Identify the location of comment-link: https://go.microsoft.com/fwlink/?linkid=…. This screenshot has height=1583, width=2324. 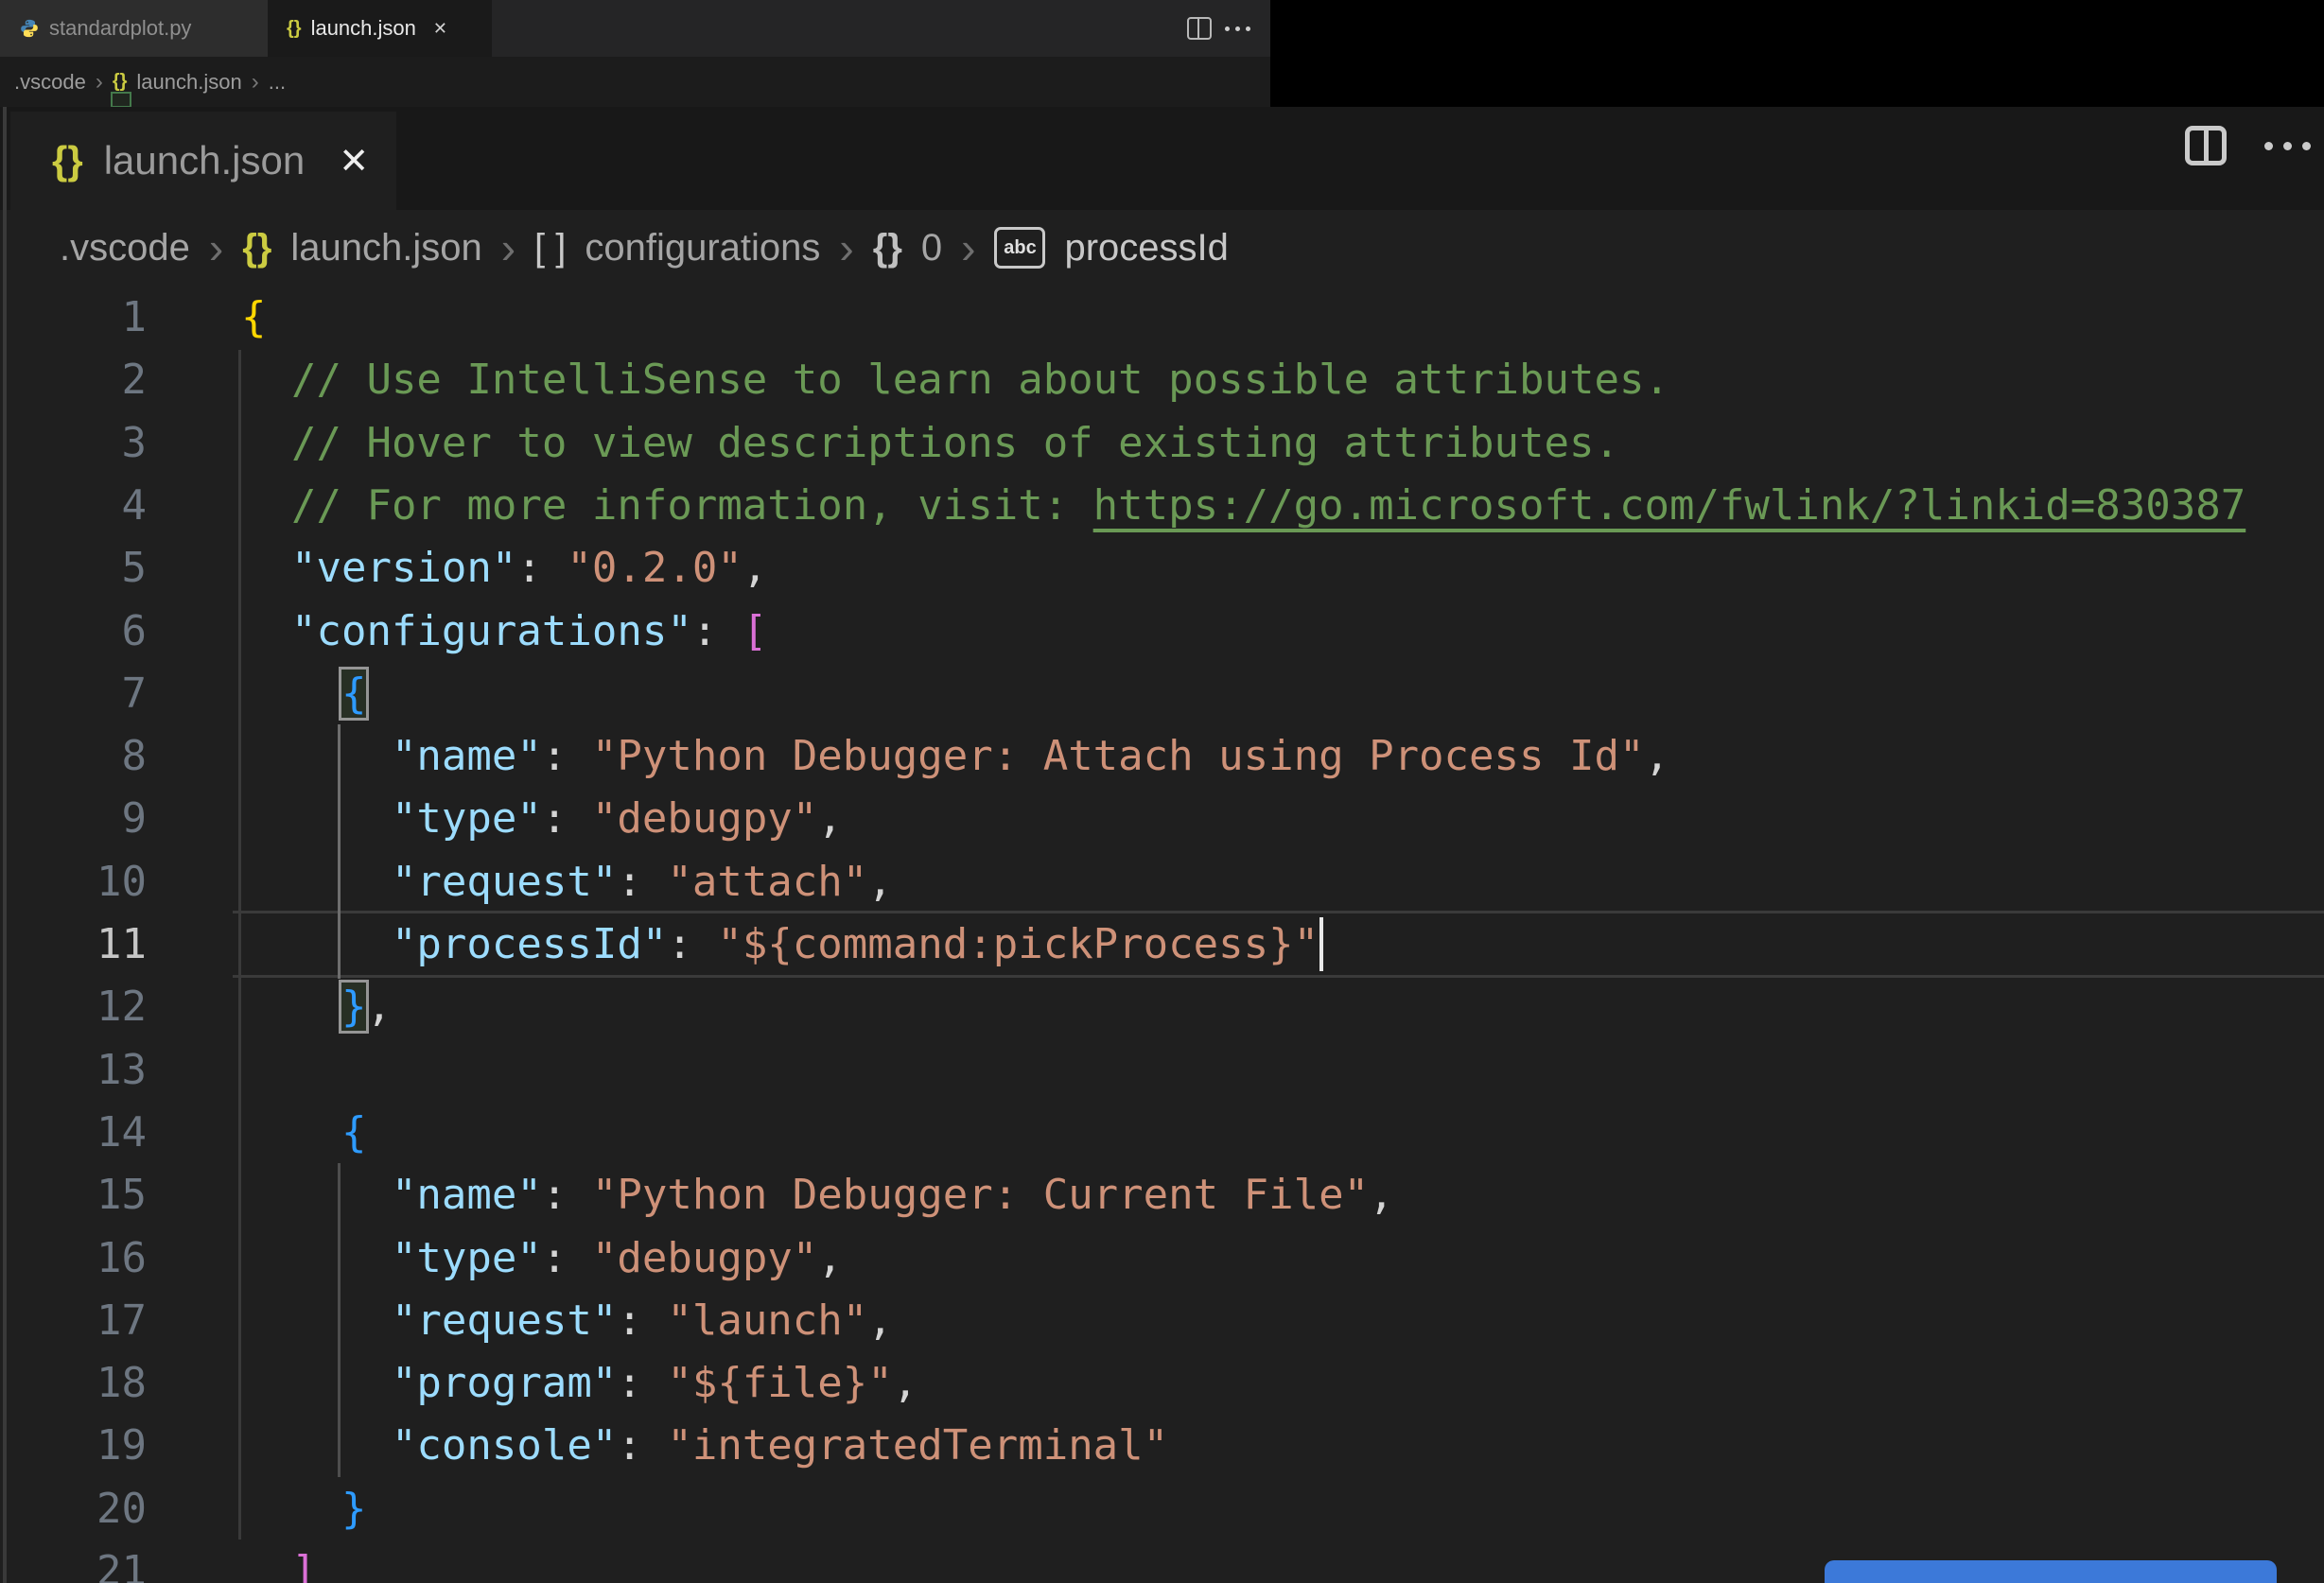
(1669, 505).